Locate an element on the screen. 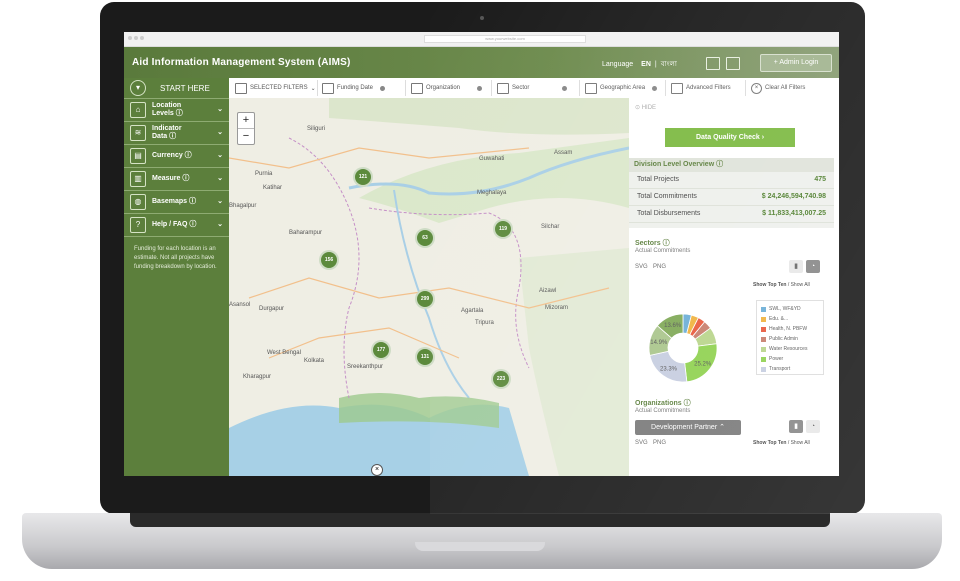 The image size is (960, 581). overview-value: $ 24,246,594,740.98 is located at coordinates (793, 196).